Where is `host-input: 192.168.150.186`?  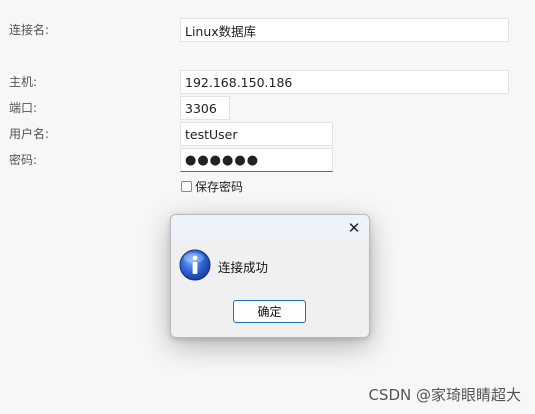
host-input: 192.168.150.186 is located at coordinates (344, 82).